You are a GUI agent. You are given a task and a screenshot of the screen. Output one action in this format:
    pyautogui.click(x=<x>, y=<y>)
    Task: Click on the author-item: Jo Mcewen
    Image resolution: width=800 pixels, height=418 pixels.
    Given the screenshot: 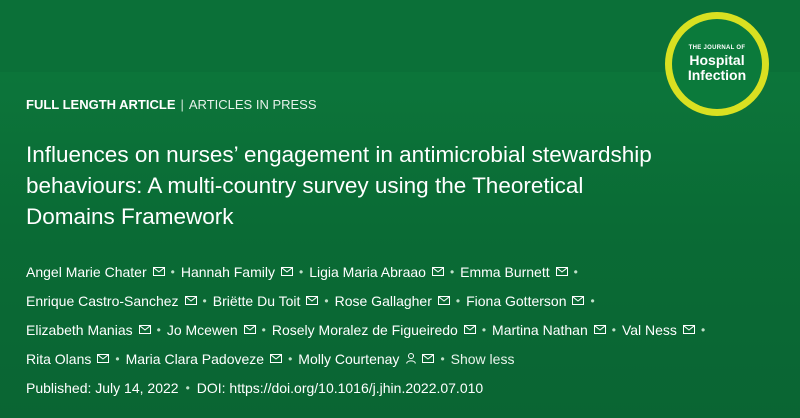 What is the action you would take?
    pyautogui.click(x=211, y=330)
    